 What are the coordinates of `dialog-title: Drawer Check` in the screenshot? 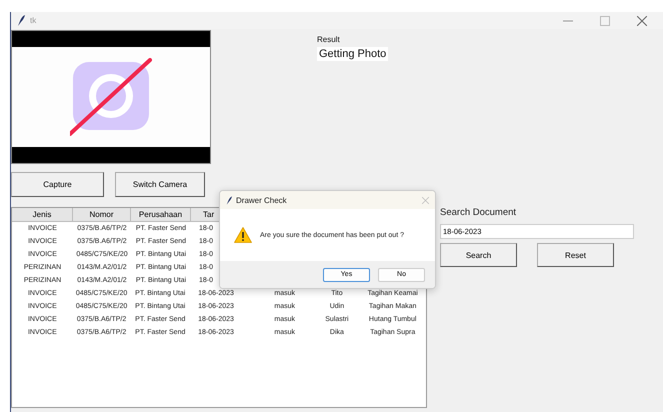 It's located at (261, 200).